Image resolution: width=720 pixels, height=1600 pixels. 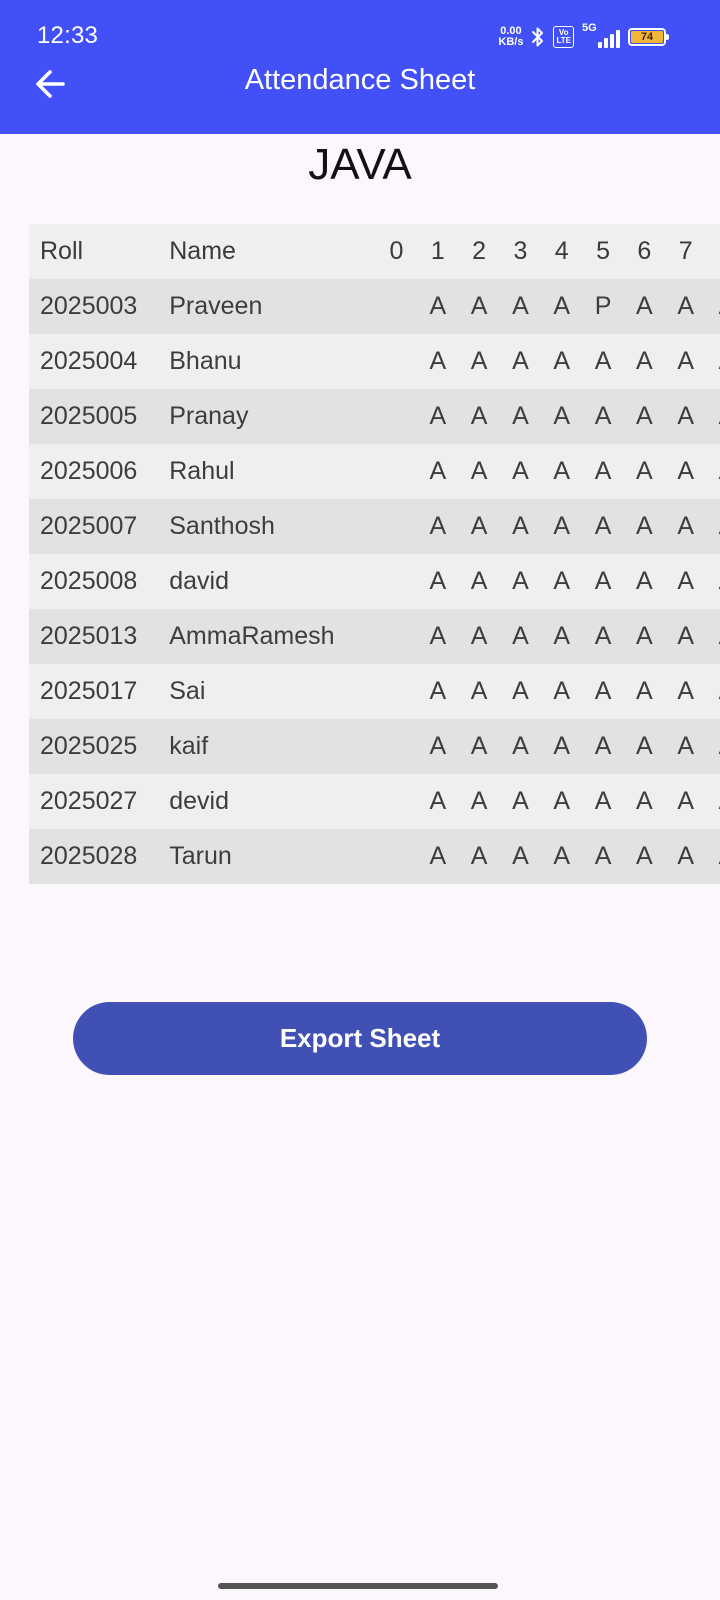 I want to click on name-cell: Rahul, so click(x=202, y=471).